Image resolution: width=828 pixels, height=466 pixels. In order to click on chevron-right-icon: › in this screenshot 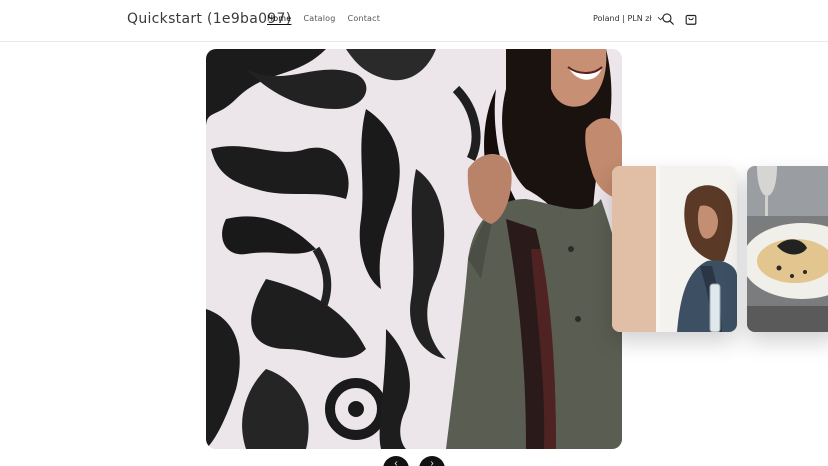, I will do `click(432, 462)`.